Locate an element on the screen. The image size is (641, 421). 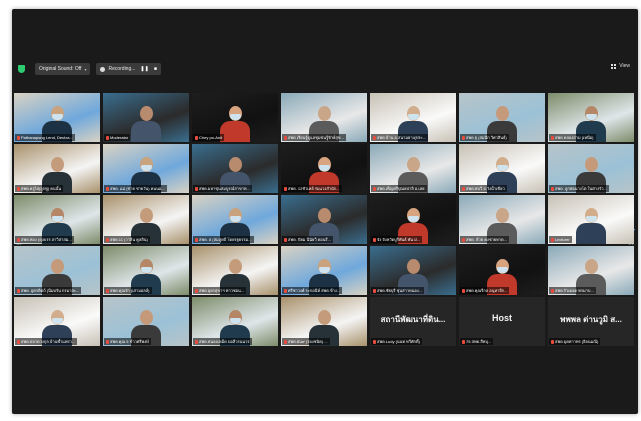
participant-name-label: สพด ฐ (สมนึก วิศวสินธ์) is located at coordinates (484, 137).